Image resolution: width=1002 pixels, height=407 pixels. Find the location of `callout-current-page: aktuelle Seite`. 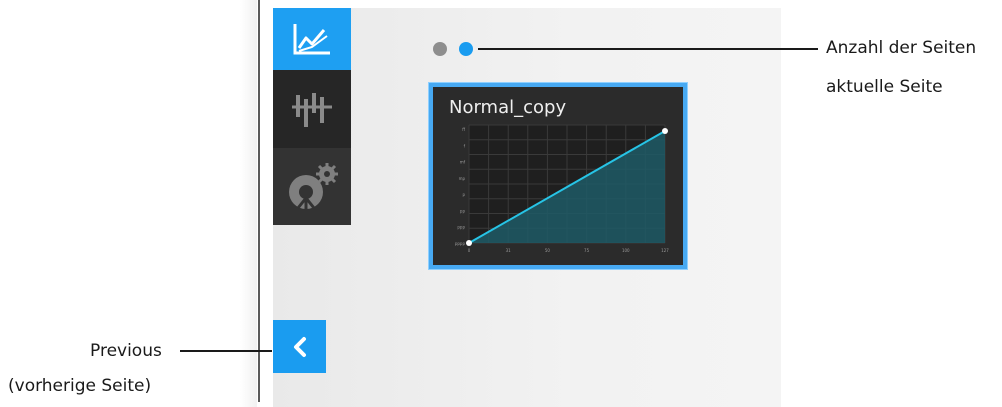

callout-current-page: aktuelle Seite is located at coordinates (884, 87).